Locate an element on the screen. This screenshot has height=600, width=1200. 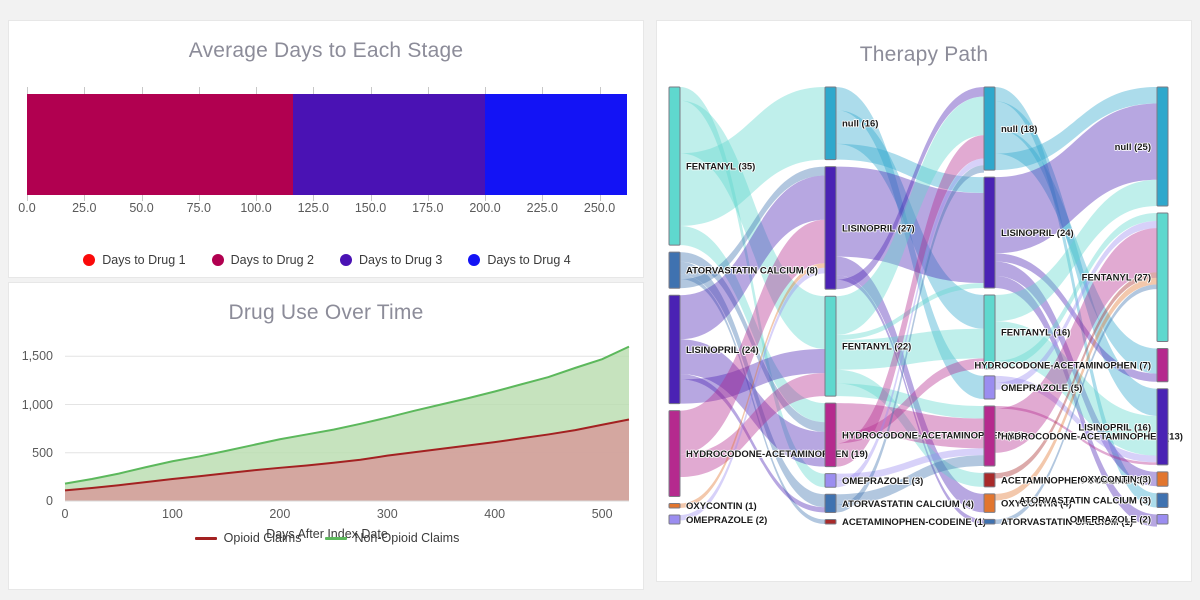
axis-tick-label: 100.0 is located at coordinates (256, 208).